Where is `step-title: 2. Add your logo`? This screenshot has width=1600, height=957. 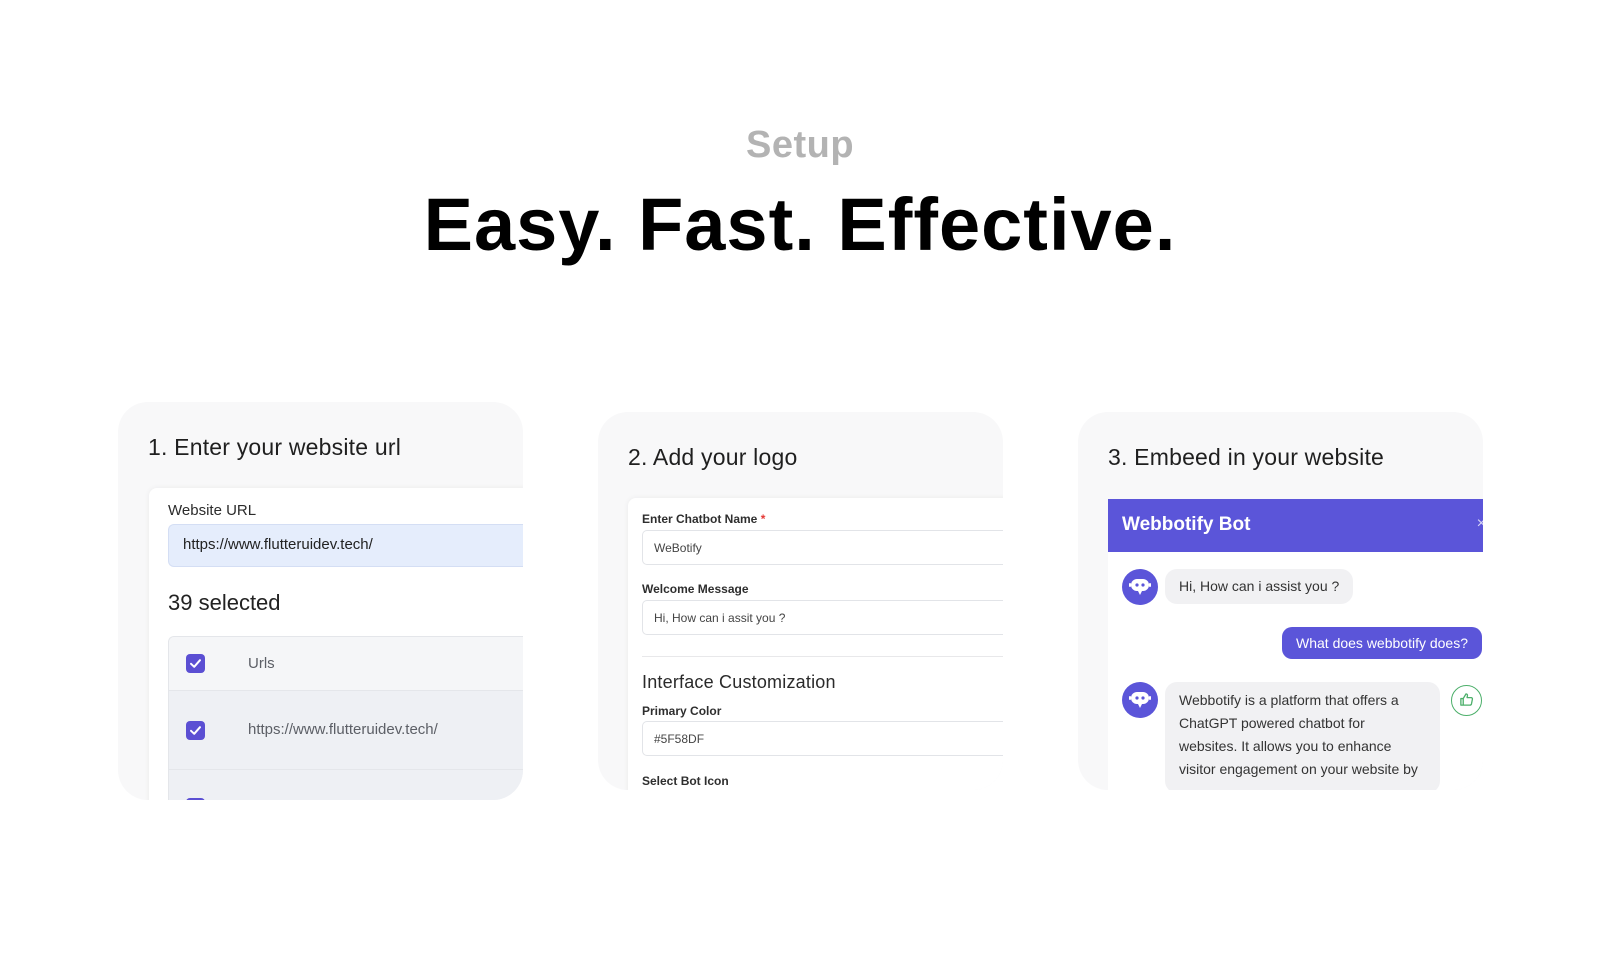 step-title: 2. Add your logo is located at coordinates (713, 457).